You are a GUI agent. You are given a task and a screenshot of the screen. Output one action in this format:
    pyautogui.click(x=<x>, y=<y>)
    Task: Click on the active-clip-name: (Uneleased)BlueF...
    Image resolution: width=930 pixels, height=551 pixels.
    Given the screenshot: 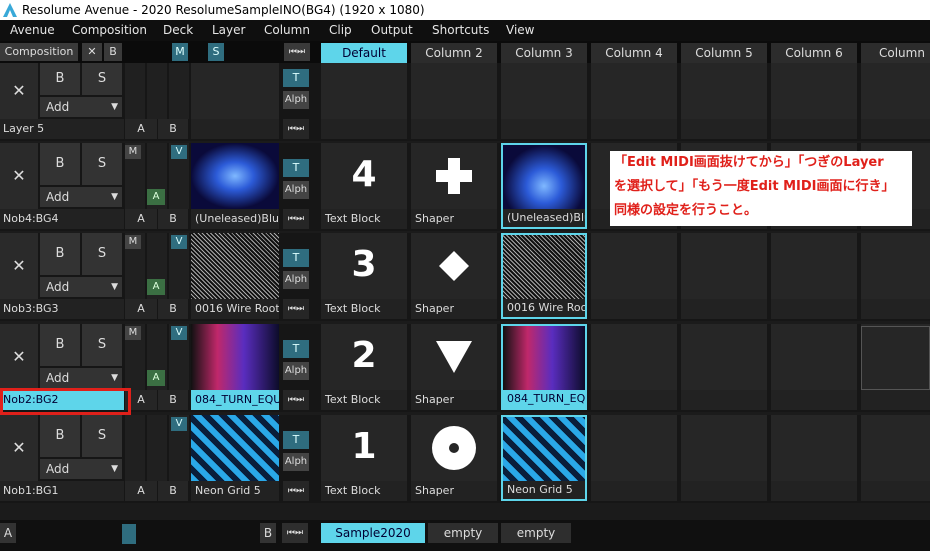 What is the action you would take?
    pyautogui.click(x=544, y=218)
    